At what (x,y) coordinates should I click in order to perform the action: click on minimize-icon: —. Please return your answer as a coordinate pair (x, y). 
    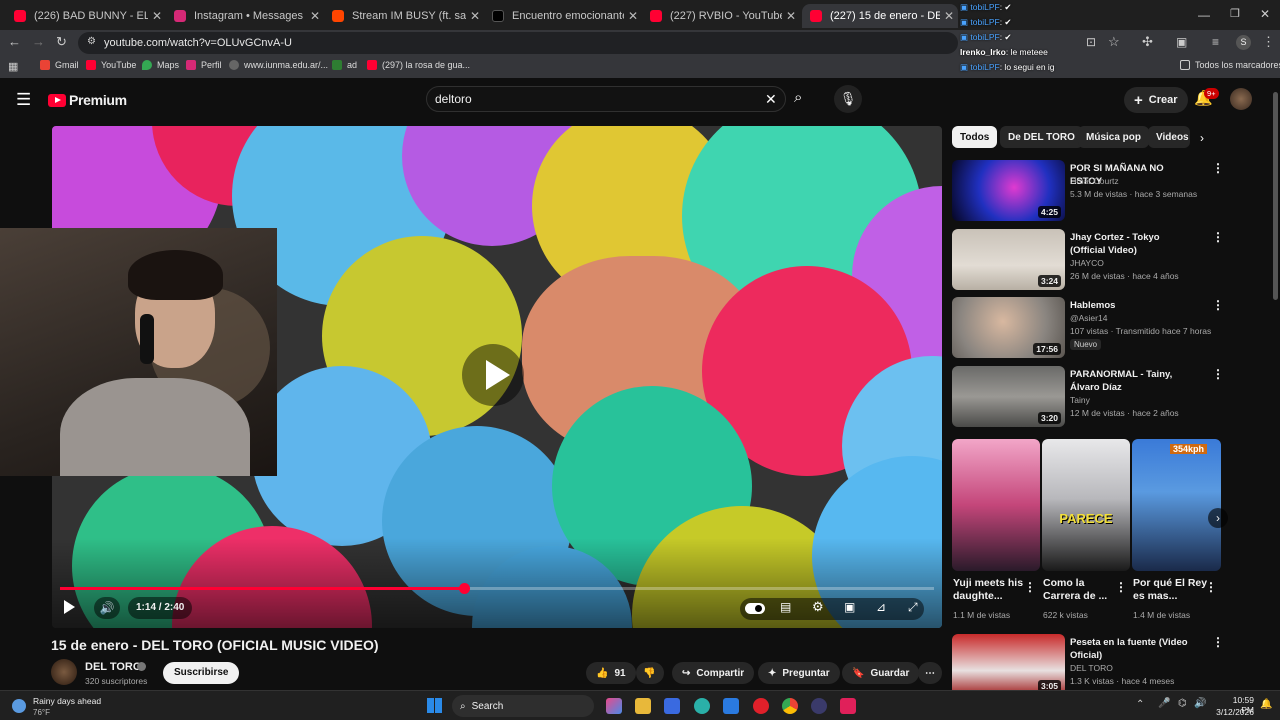
    Looking at the image, I should click on (1204, 15).